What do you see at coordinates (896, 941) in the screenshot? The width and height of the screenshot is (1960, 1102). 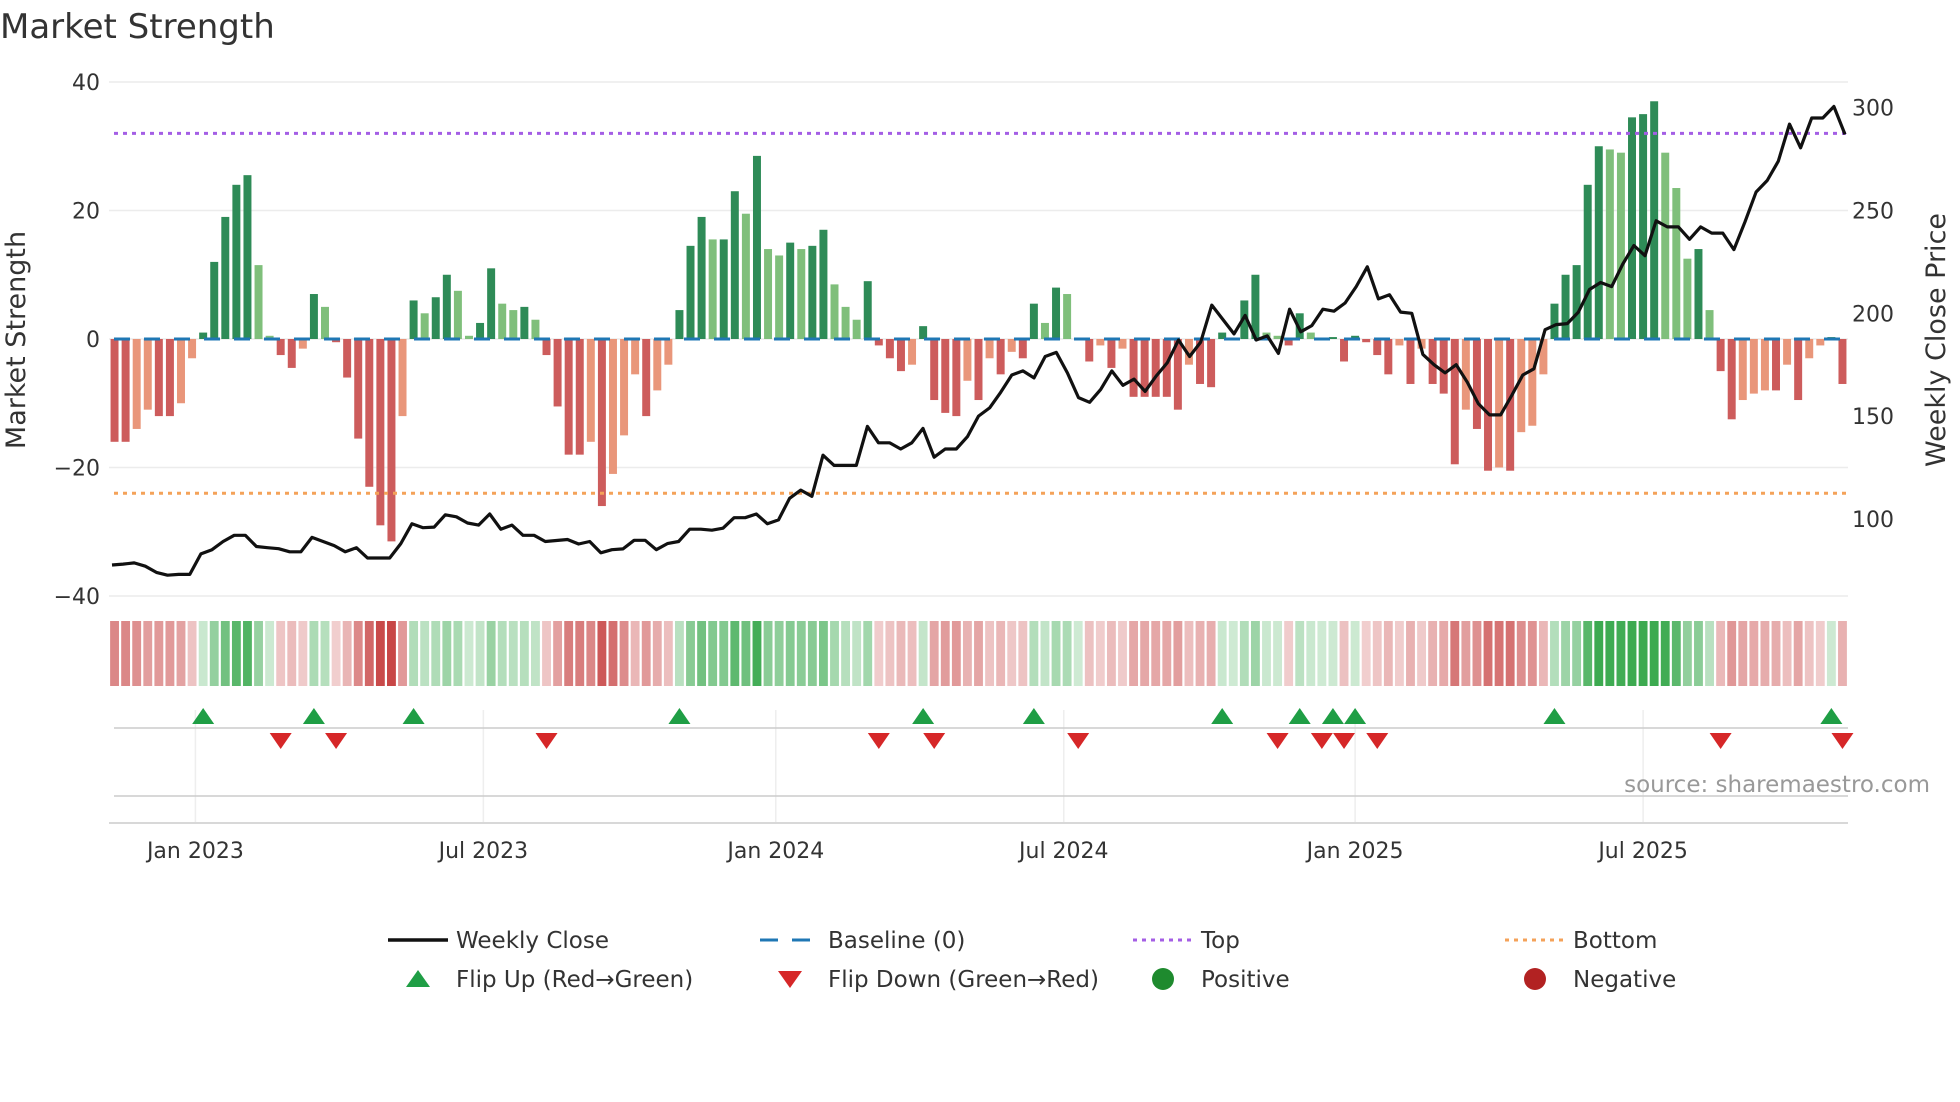 I see `legend-label: Baseline (0)` at bounding box center [896, 941].